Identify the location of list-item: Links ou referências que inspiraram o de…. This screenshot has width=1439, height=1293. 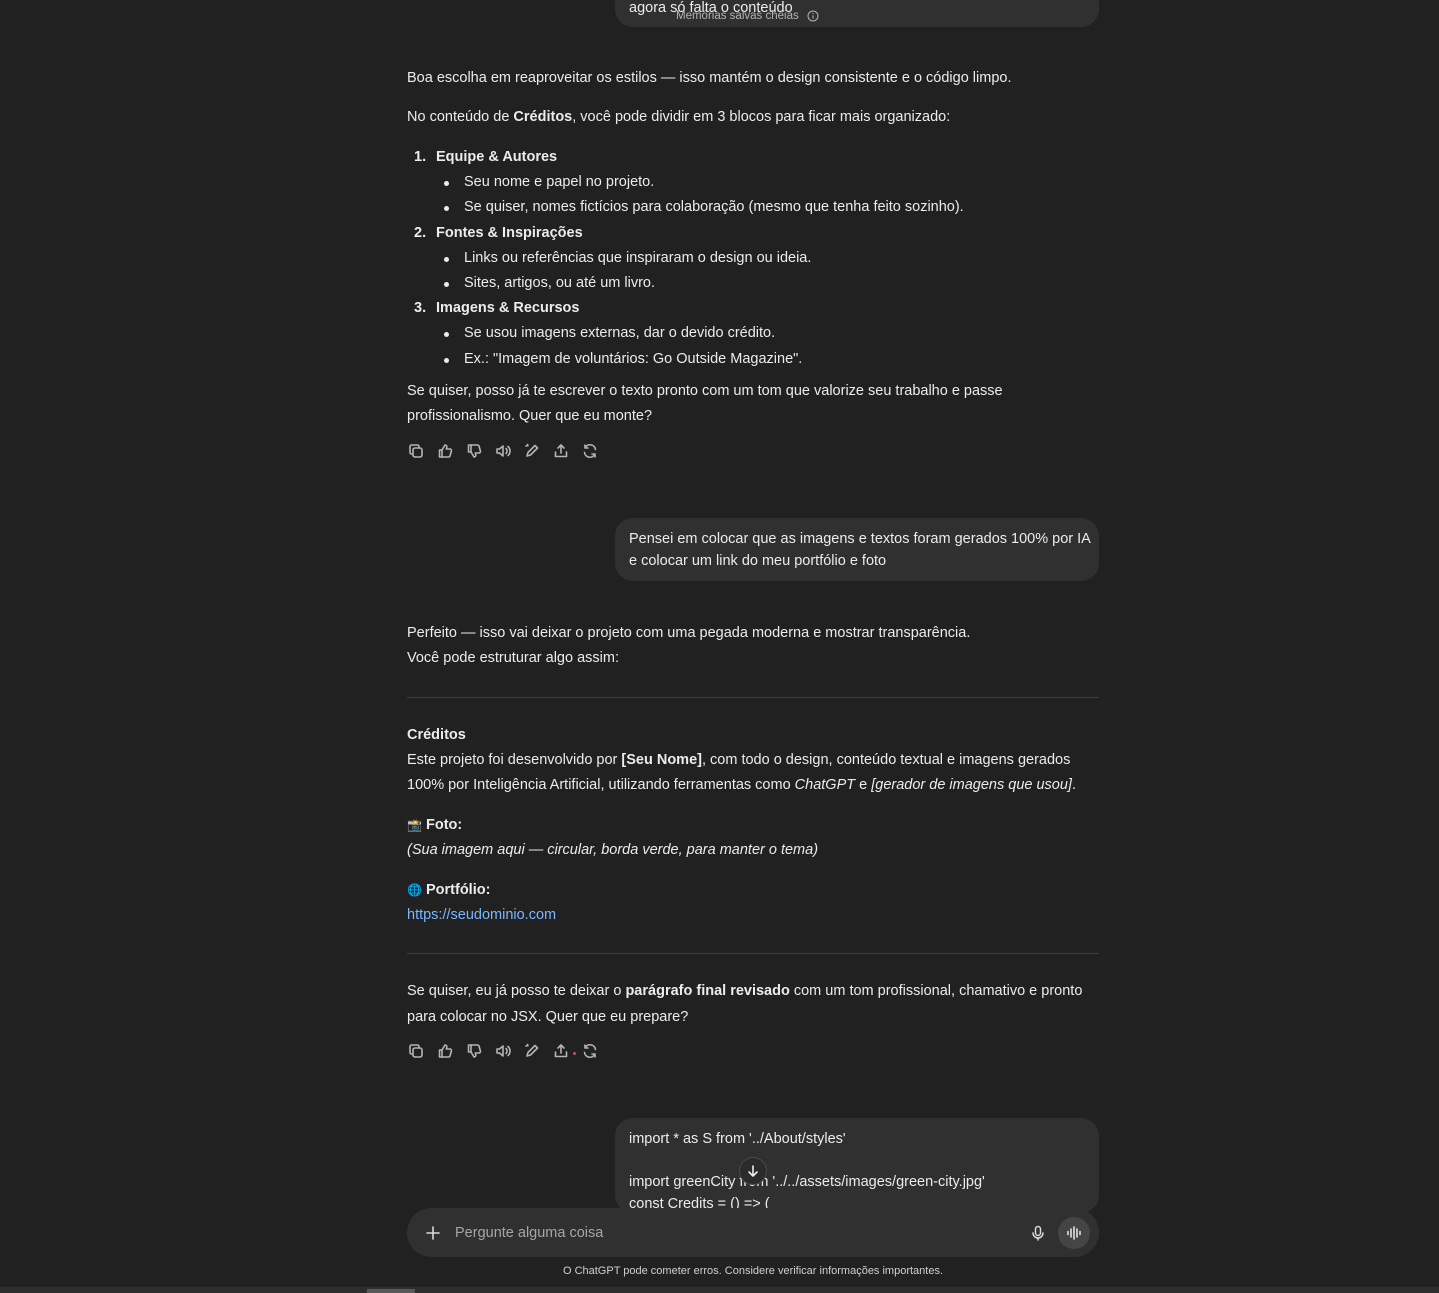
(638, 258).